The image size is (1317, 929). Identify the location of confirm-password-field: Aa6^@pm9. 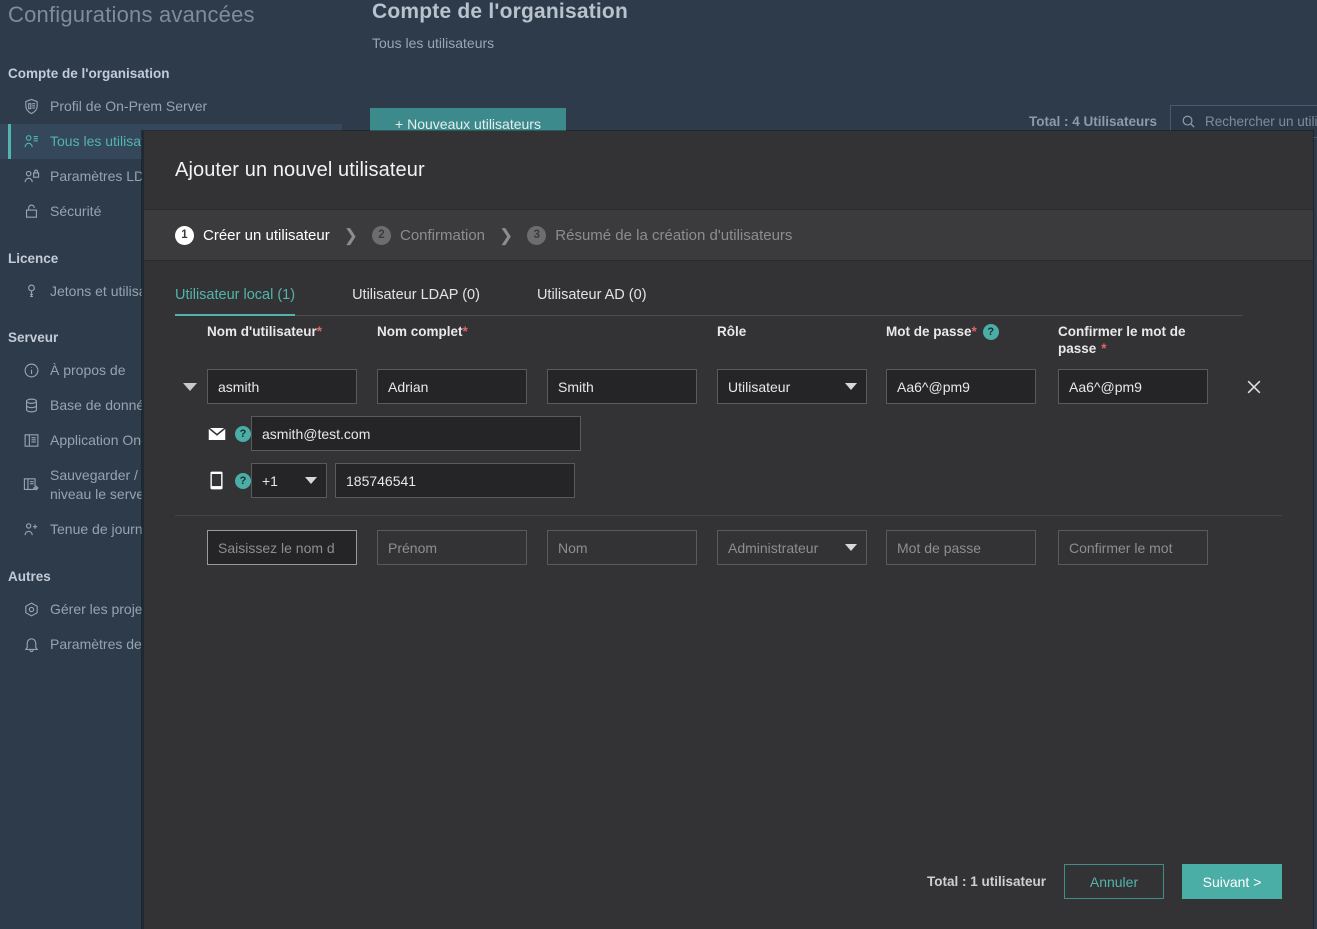
(1133, 386).